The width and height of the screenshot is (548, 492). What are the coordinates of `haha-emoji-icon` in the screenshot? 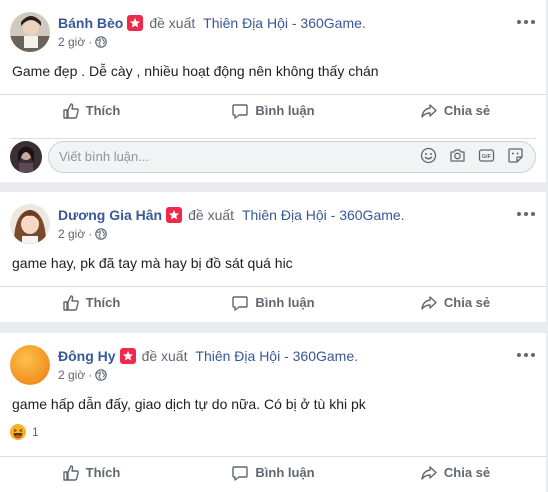 It's located at (18, 432).